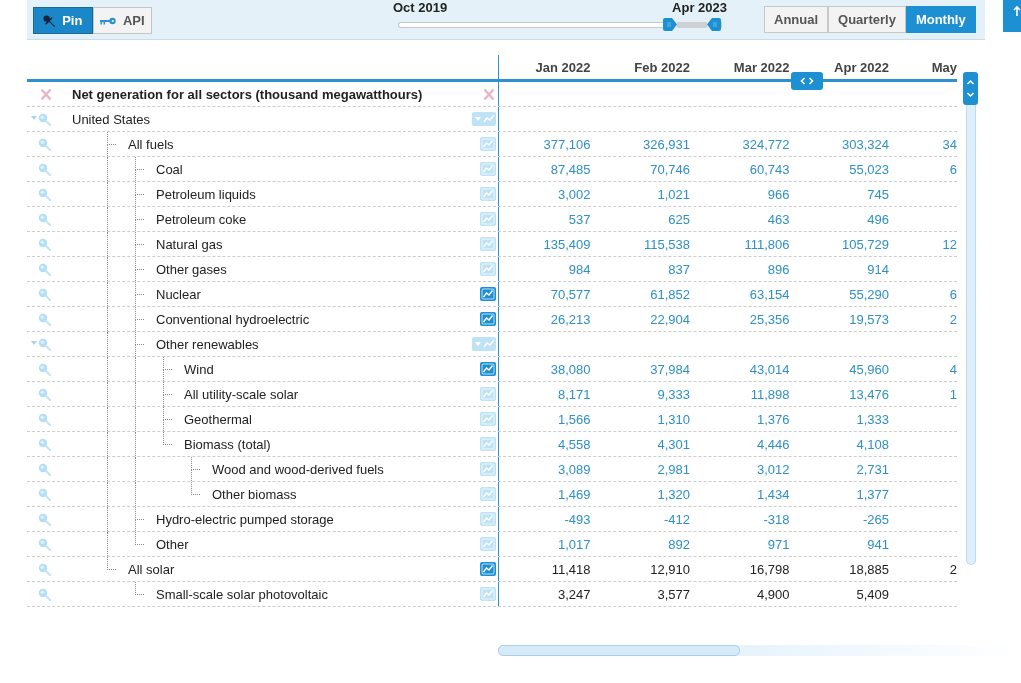 Image resolution: width=1021 pixels, height=683 pixels. What do you see at coordinates (574, 444) in the screenshot?
I see `table-cell: 4,558` at bounding box center [574, 444].